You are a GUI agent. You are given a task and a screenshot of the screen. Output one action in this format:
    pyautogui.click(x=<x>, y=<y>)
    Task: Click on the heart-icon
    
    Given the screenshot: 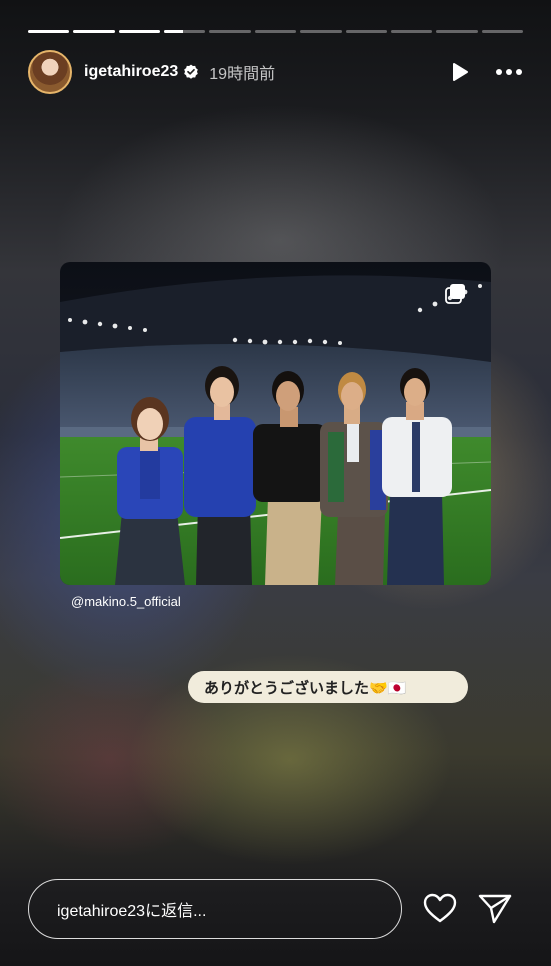 What is the action you would take?
    pyautogui.click(x=440, y=908)
    